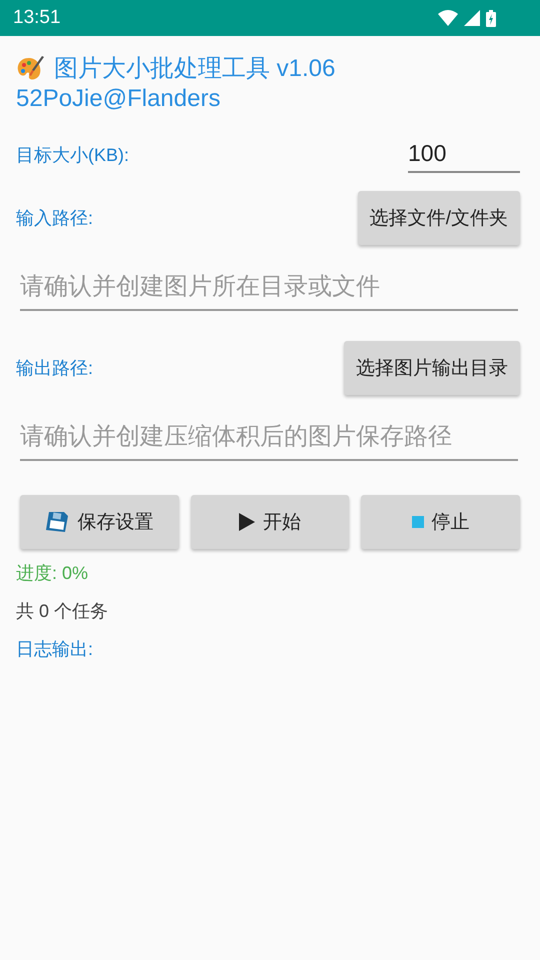  What do you see at coordinates (55, 368) in the screenshot?
I see `field-label: 输出路径:` at bounding box center [55, 368].